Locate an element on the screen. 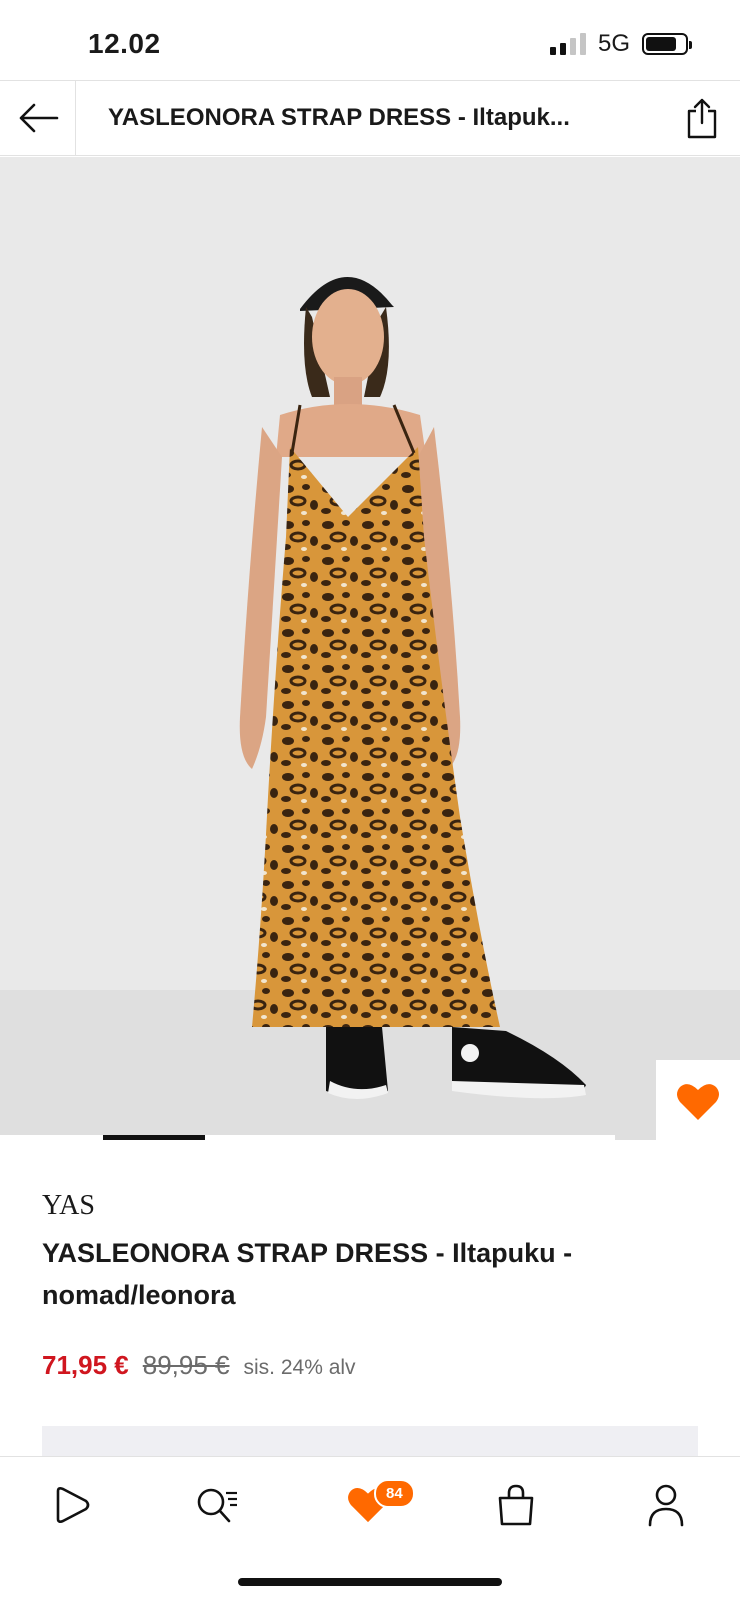 The width and height of the screenshot is (740, 1600). nav-wishlist: 84 is located at coordinates (376, 1505).